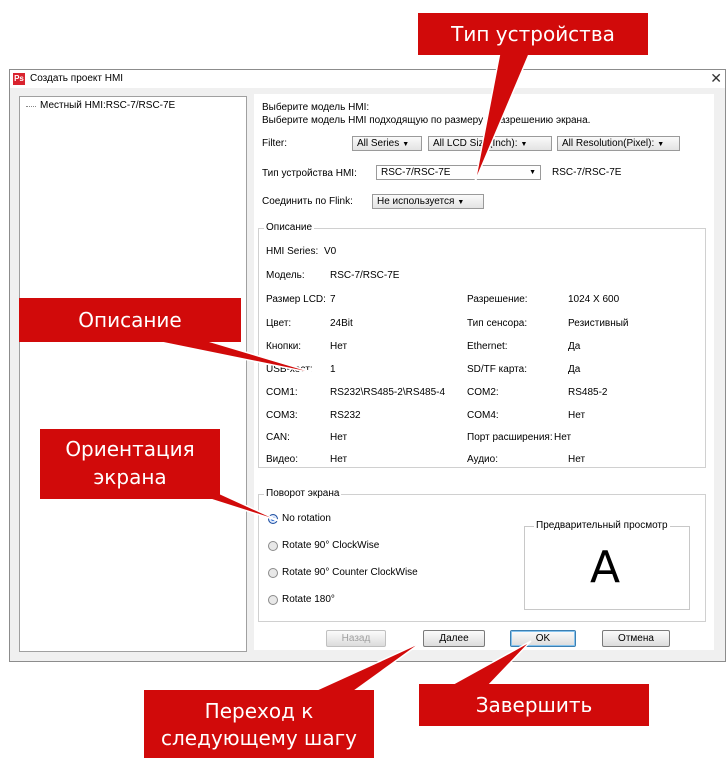  Describe the element at coordinates (259, 711) in the screenshot. I see `callout-next-step-line1: Переход к` at that location.